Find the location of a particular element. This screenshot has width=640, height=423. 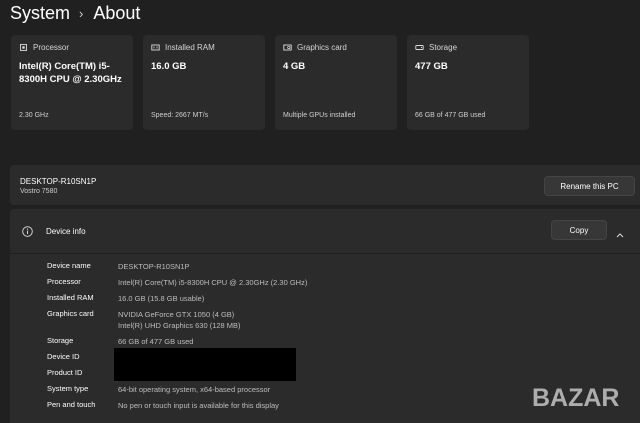

spec-value-secondary: Intel(R) UHD Graphics 630 (128 MB) is located at coordinates (179, 325).